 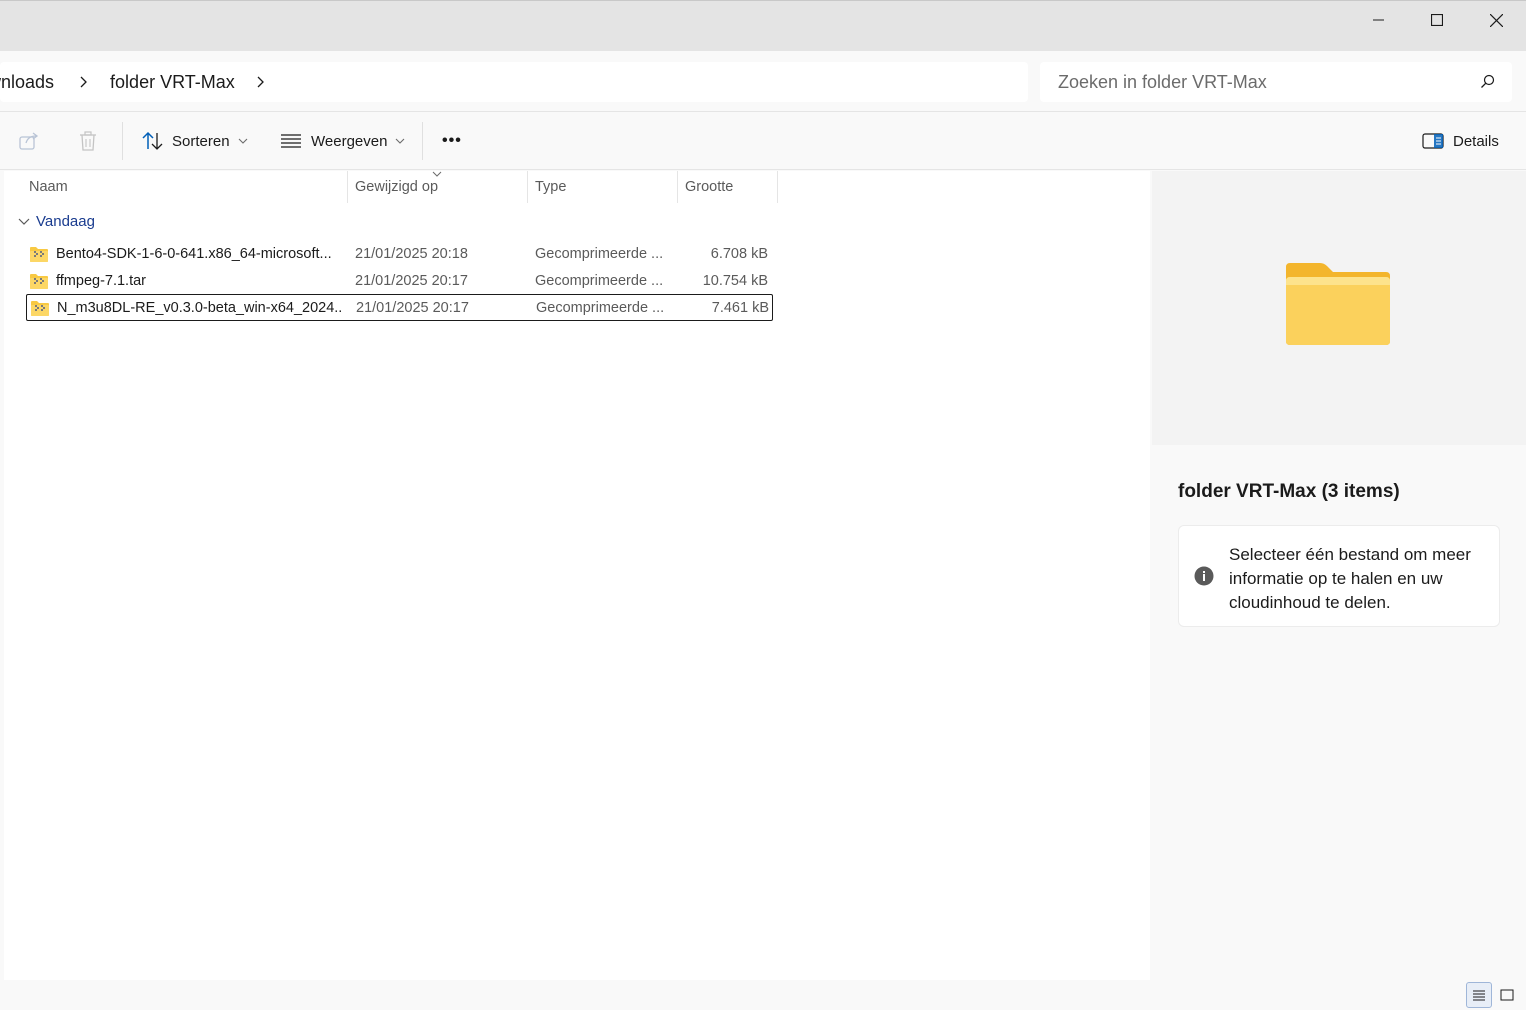 I want to click on minimize-button, so click(x=1379, y=20).